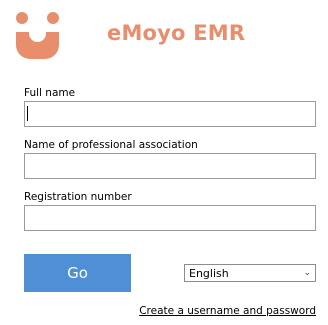 This screenshot has width=328, height=325. What do you see at coordinates (307, 273) in the screenshot?
I see `chevron-down-icon: ⌄` at bounding box center [307, 273].